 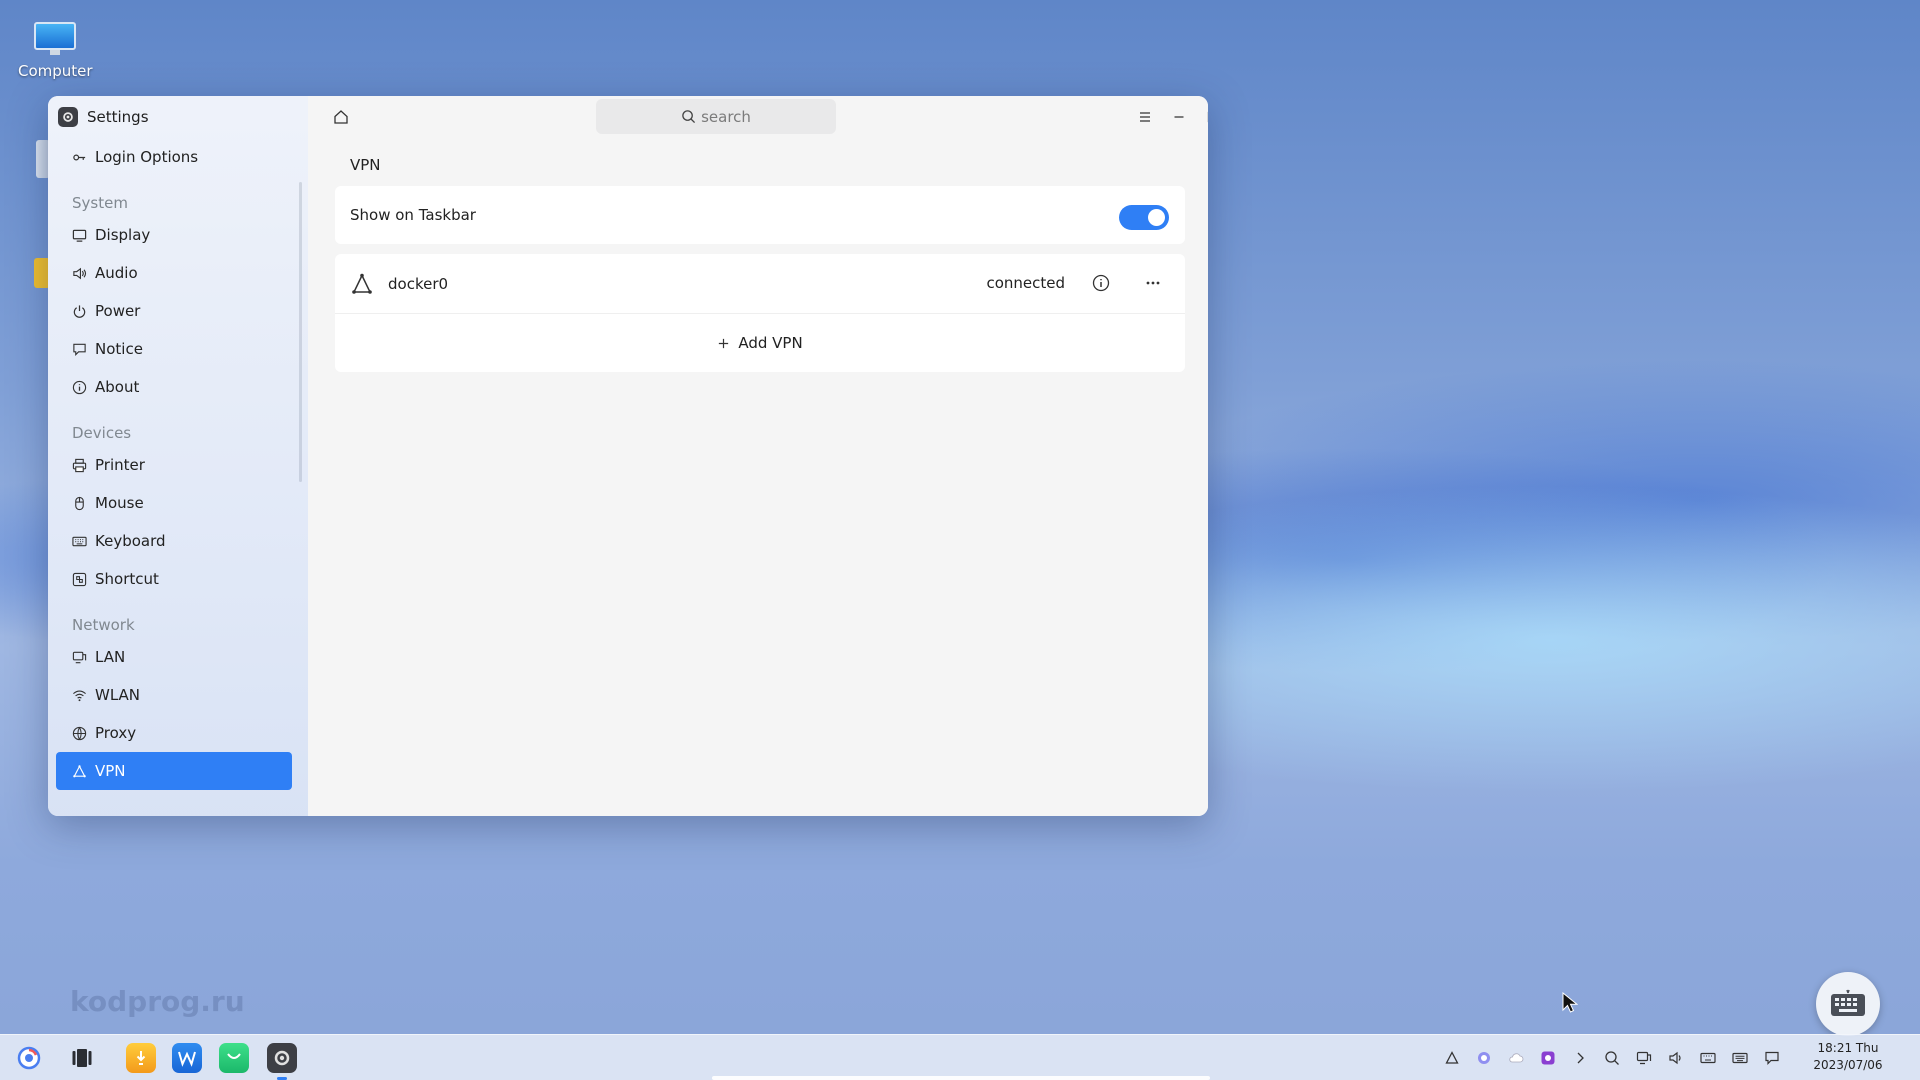 I want to click on tray-onscreen-keyboard, so click(x=1740, y=1058).